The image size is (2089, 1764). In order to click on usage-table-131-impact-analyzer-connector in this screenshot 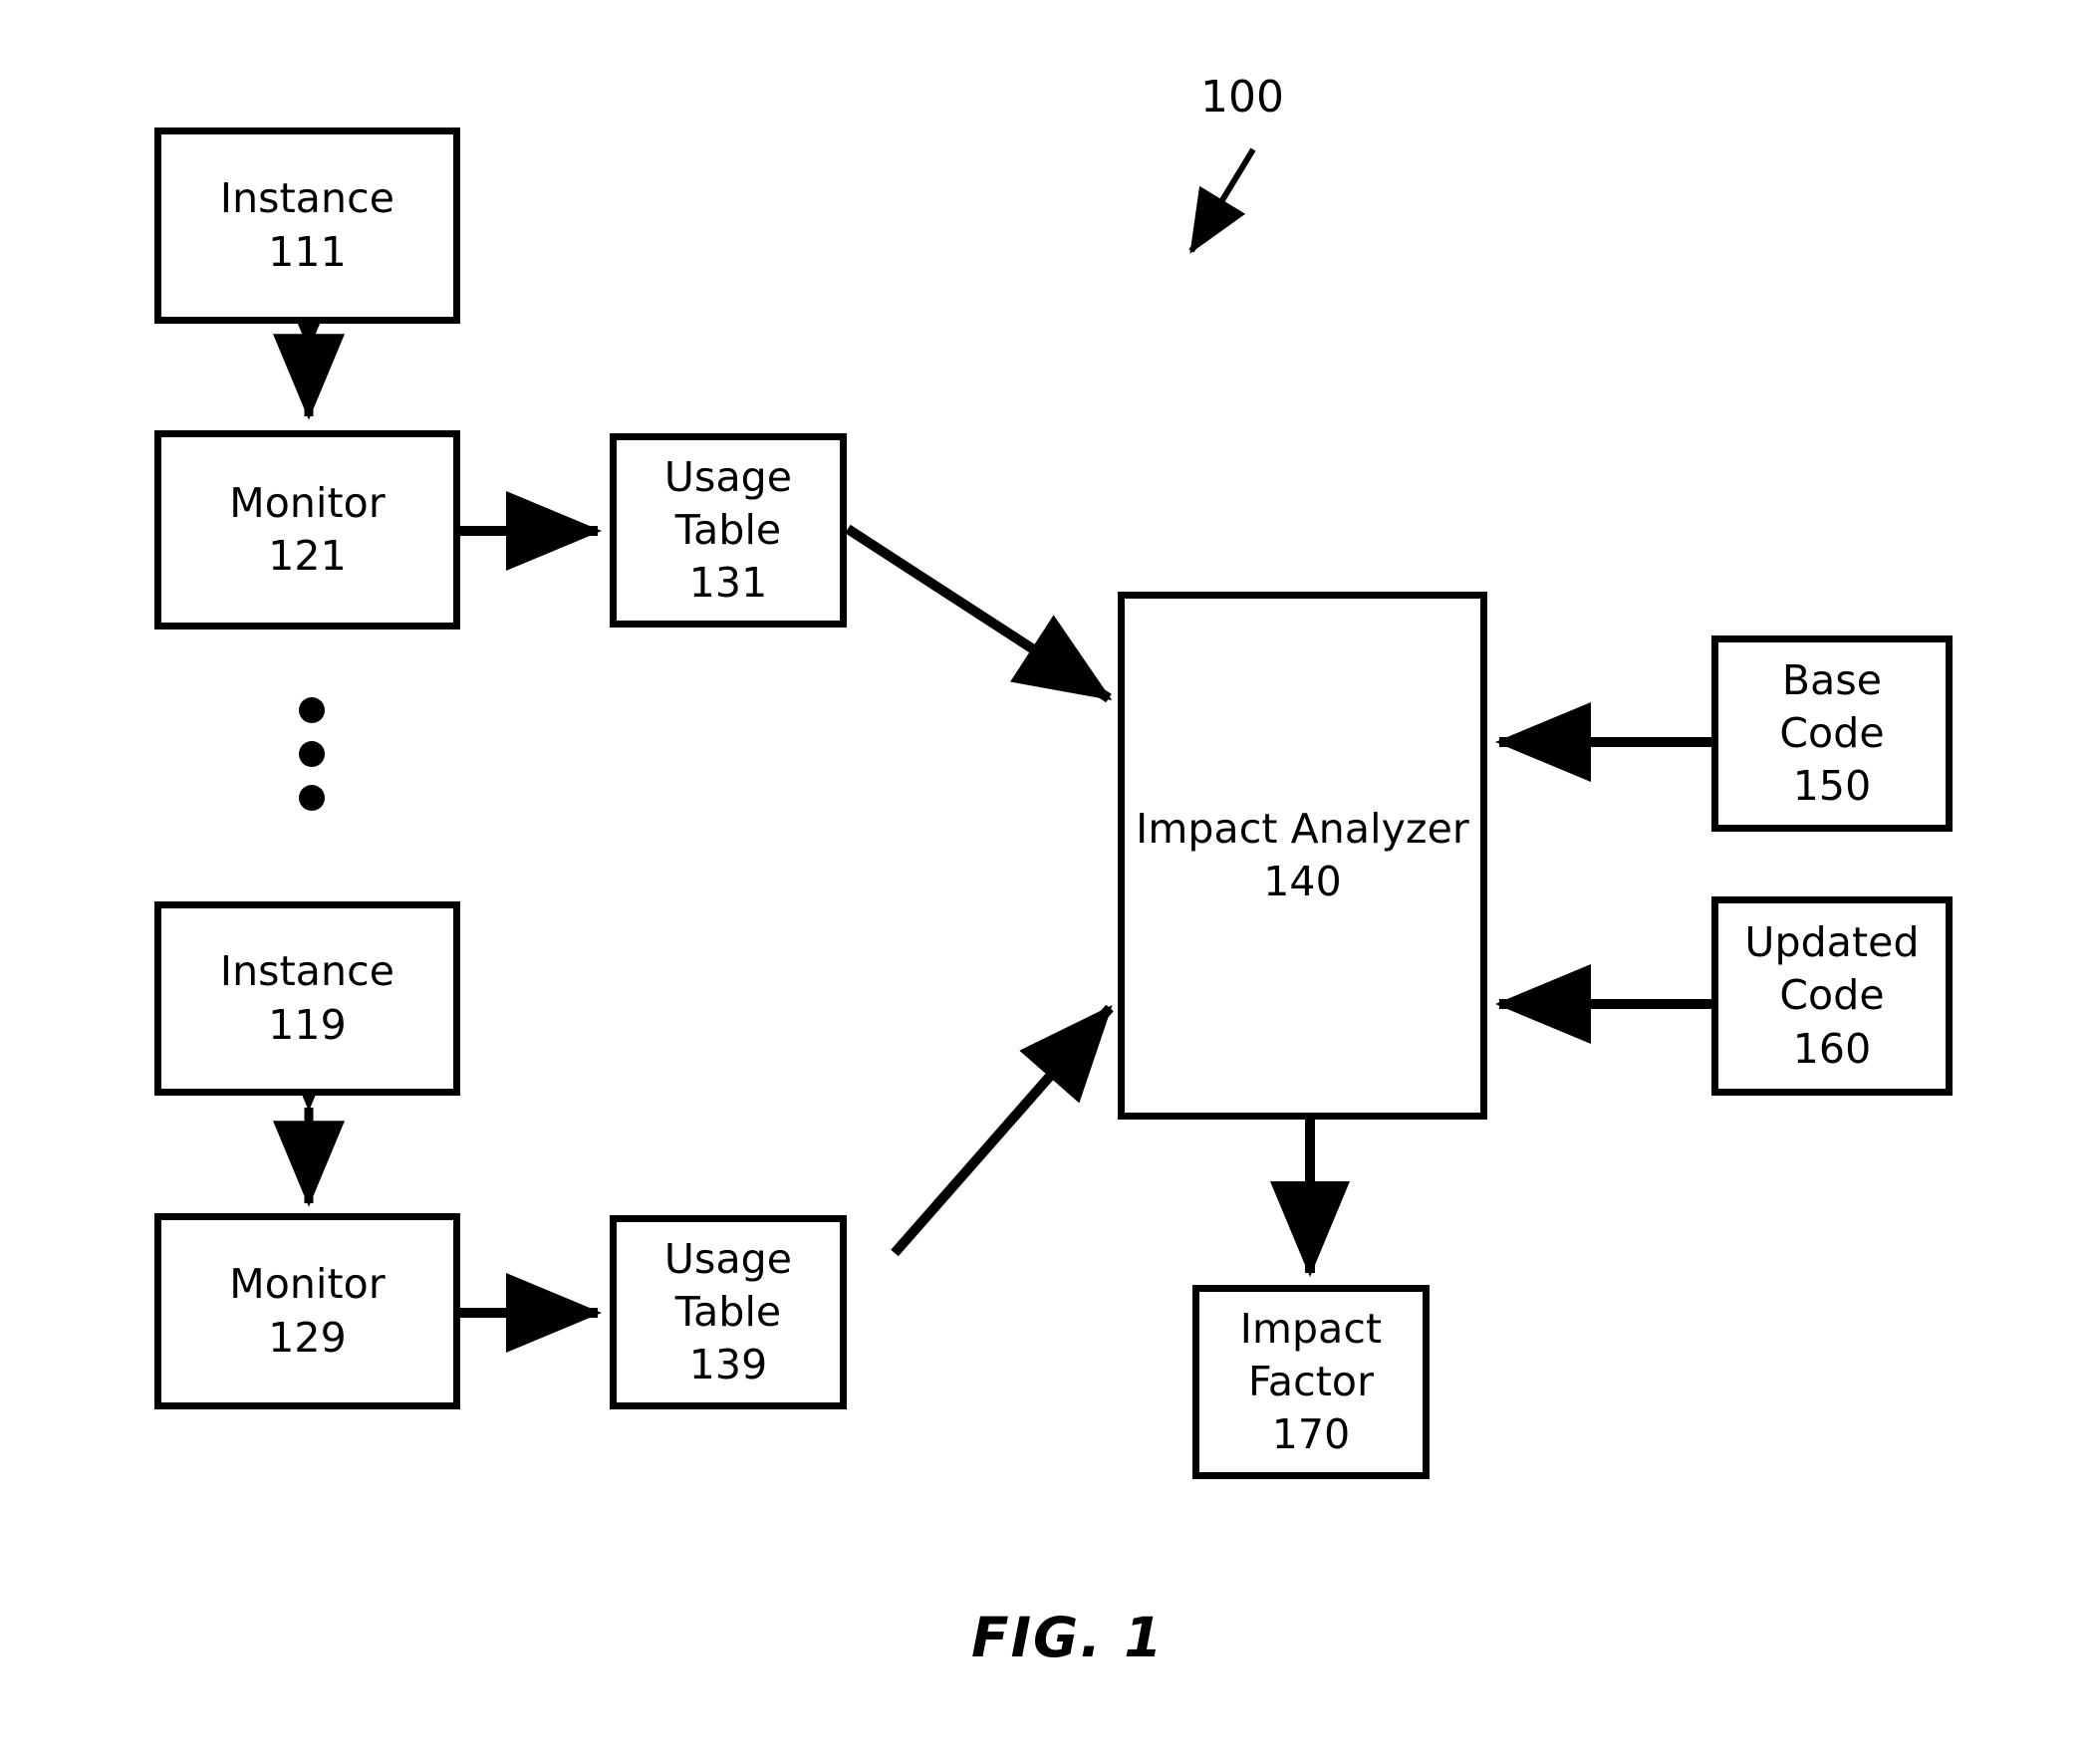, I will do `click(979, 614)`.